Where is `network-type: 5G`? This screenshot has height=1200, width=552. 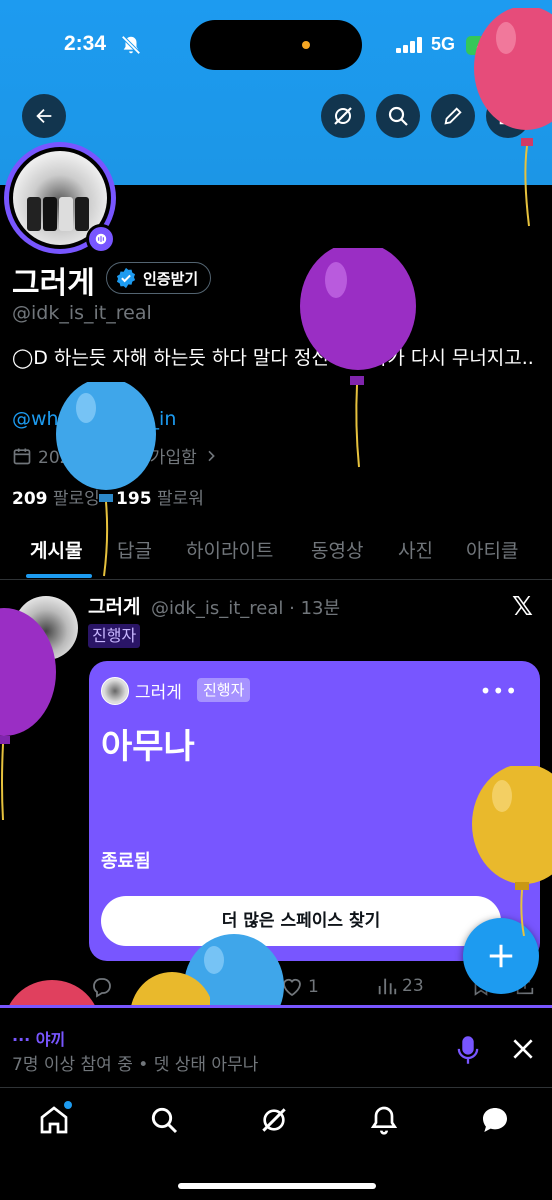 network-type: 5G is located at coordinates (443, 44).